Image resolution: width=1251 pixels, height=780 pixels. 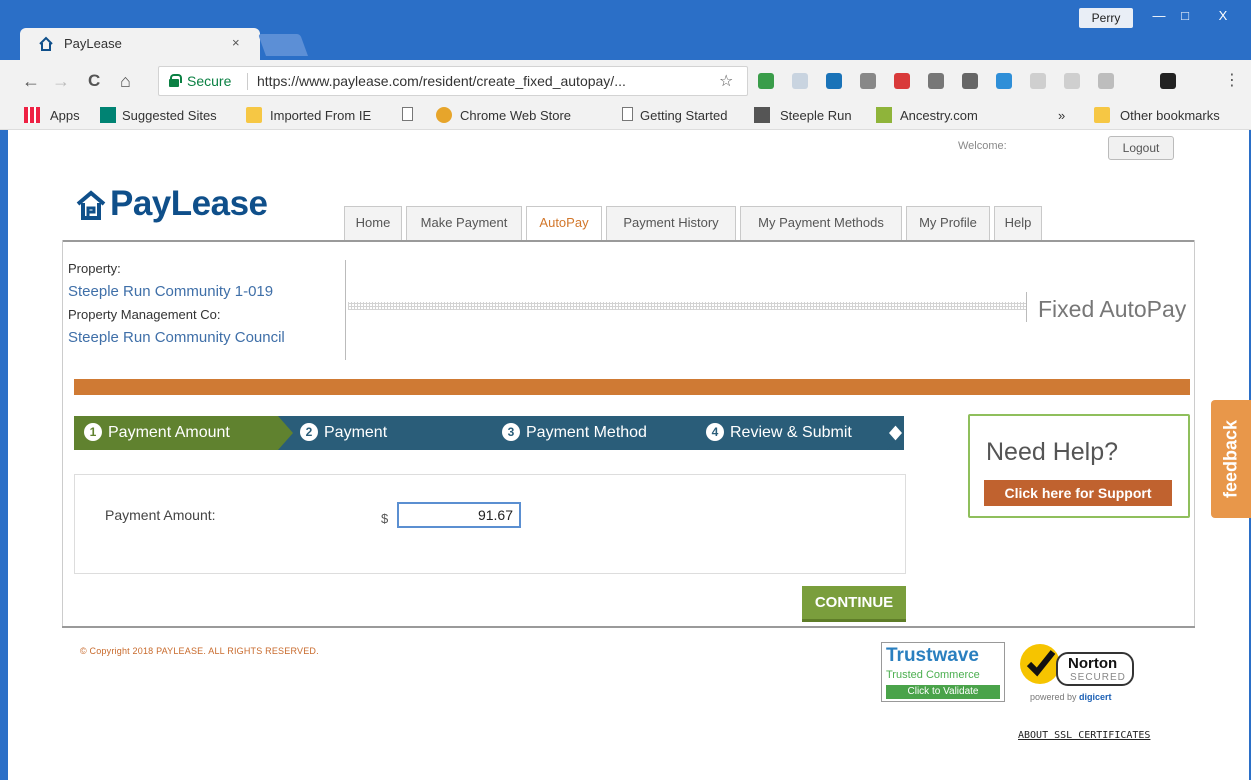 I want to click on bookmark-ancestry: Ancestry.com, so click(x=939, y=115).